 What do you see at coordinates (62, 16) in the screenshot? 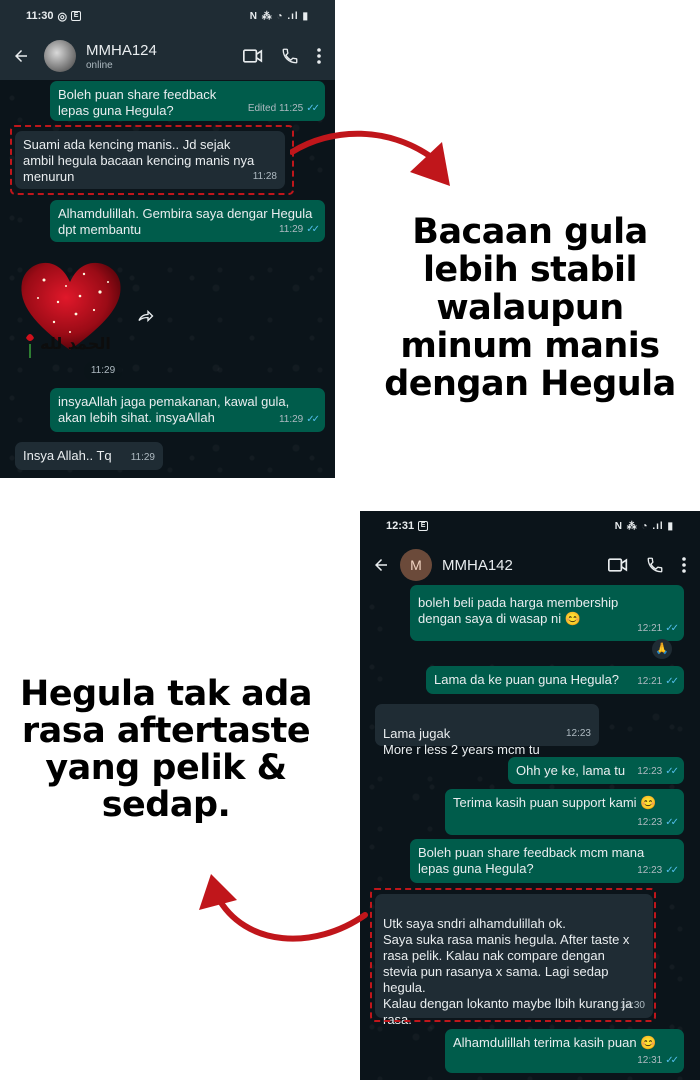
I see `whatsapp-status-icon: ◎` at bounding box center [62, 16].